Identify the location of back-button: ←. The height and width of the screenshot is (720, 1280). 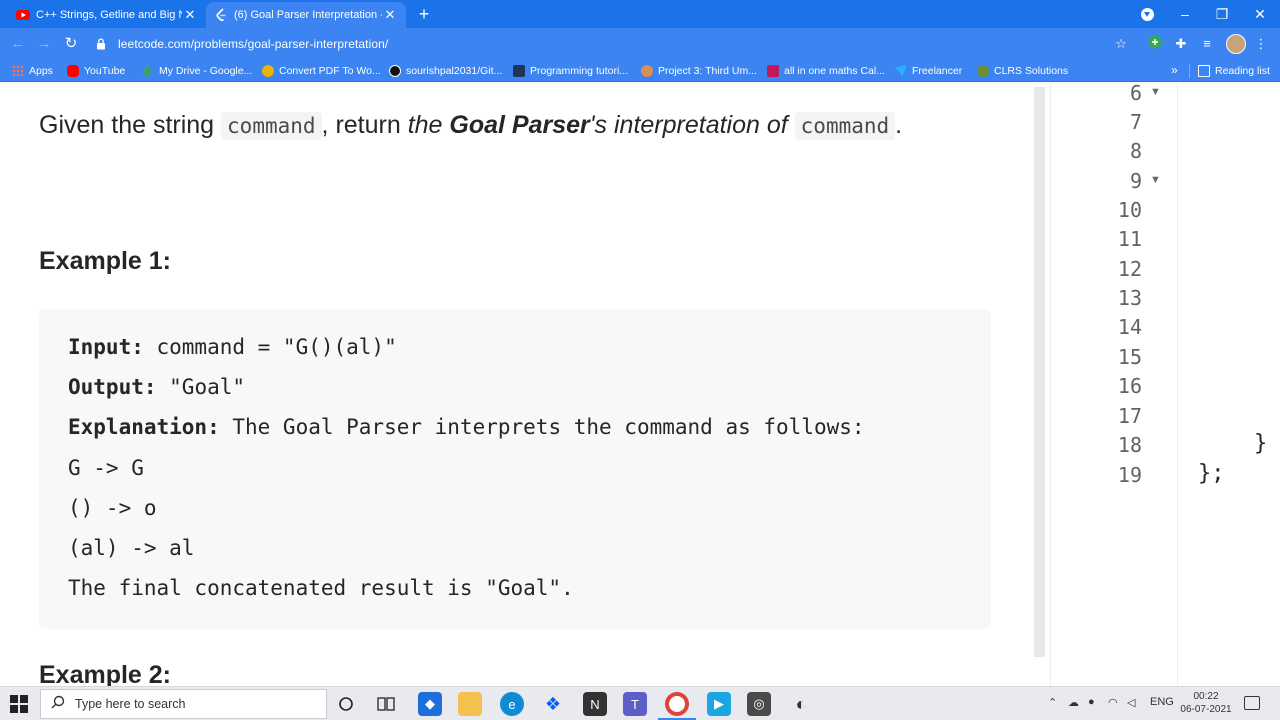
(18, 44).